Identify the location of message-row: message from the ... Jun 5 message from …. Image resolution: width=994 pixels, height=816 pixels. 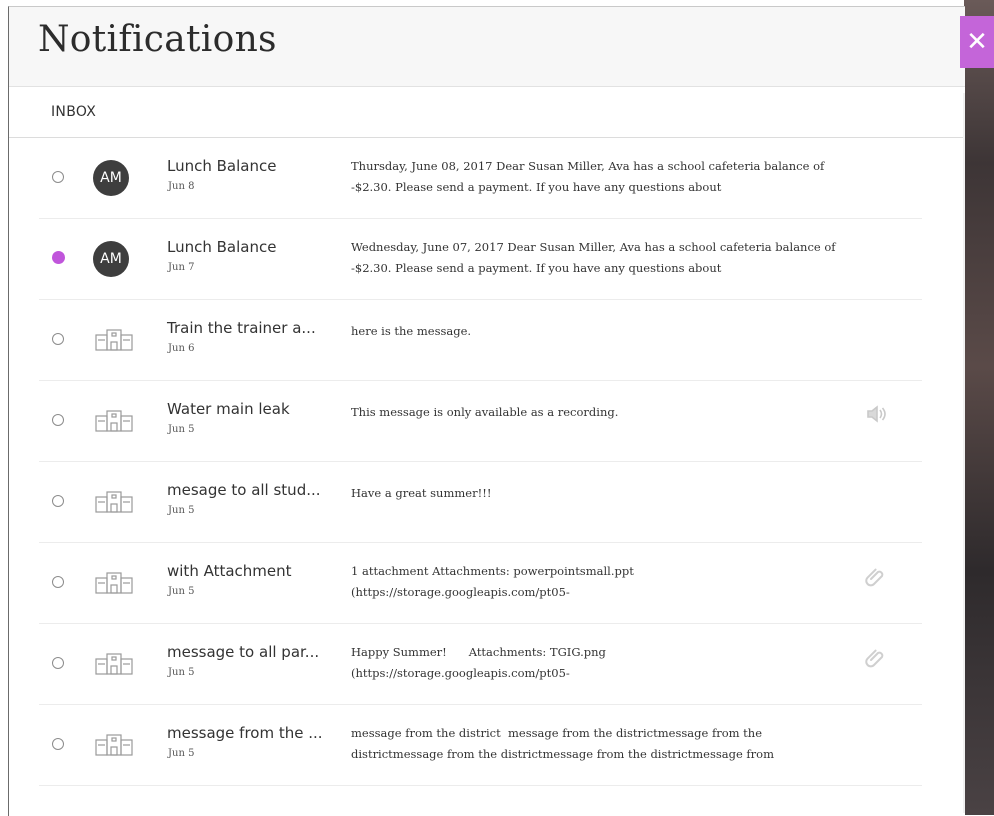
(480, 745).